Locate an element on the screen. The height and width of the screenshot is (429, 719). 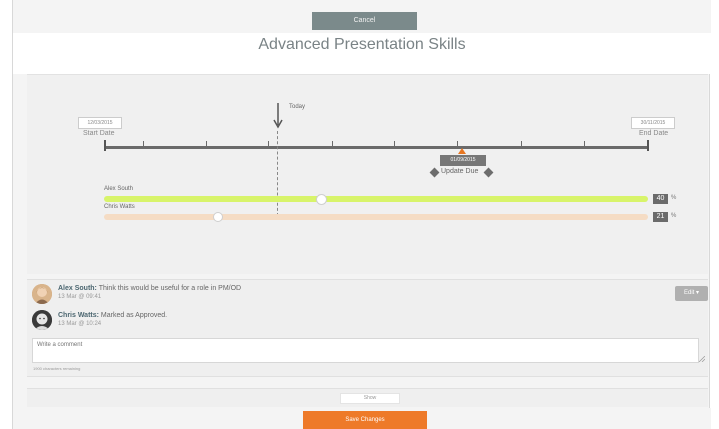
comment-input is located at coordinates (365, 350).